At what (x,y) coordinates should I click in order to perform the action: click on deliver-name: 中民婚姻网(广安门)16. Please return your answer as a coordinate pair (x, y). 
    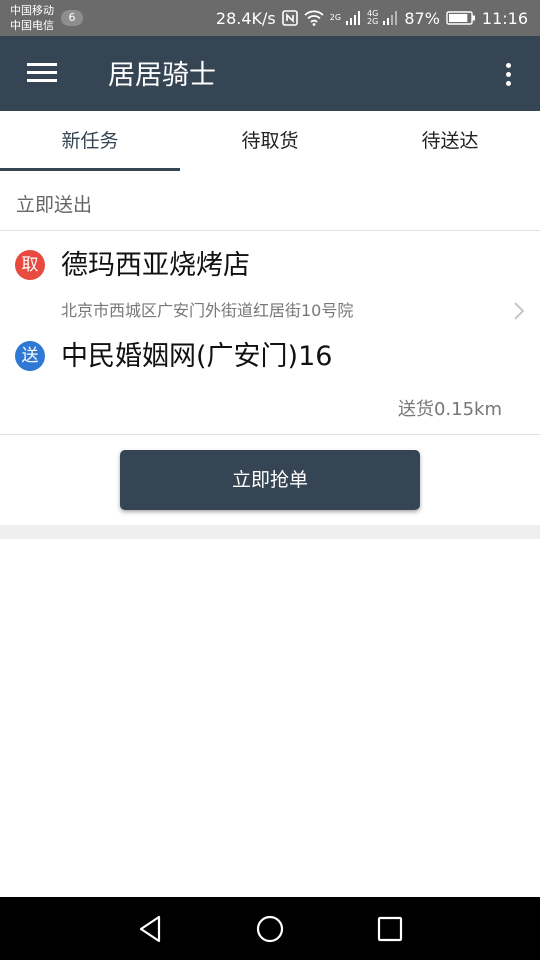
    Looking at the image, I should click on (197, 356).